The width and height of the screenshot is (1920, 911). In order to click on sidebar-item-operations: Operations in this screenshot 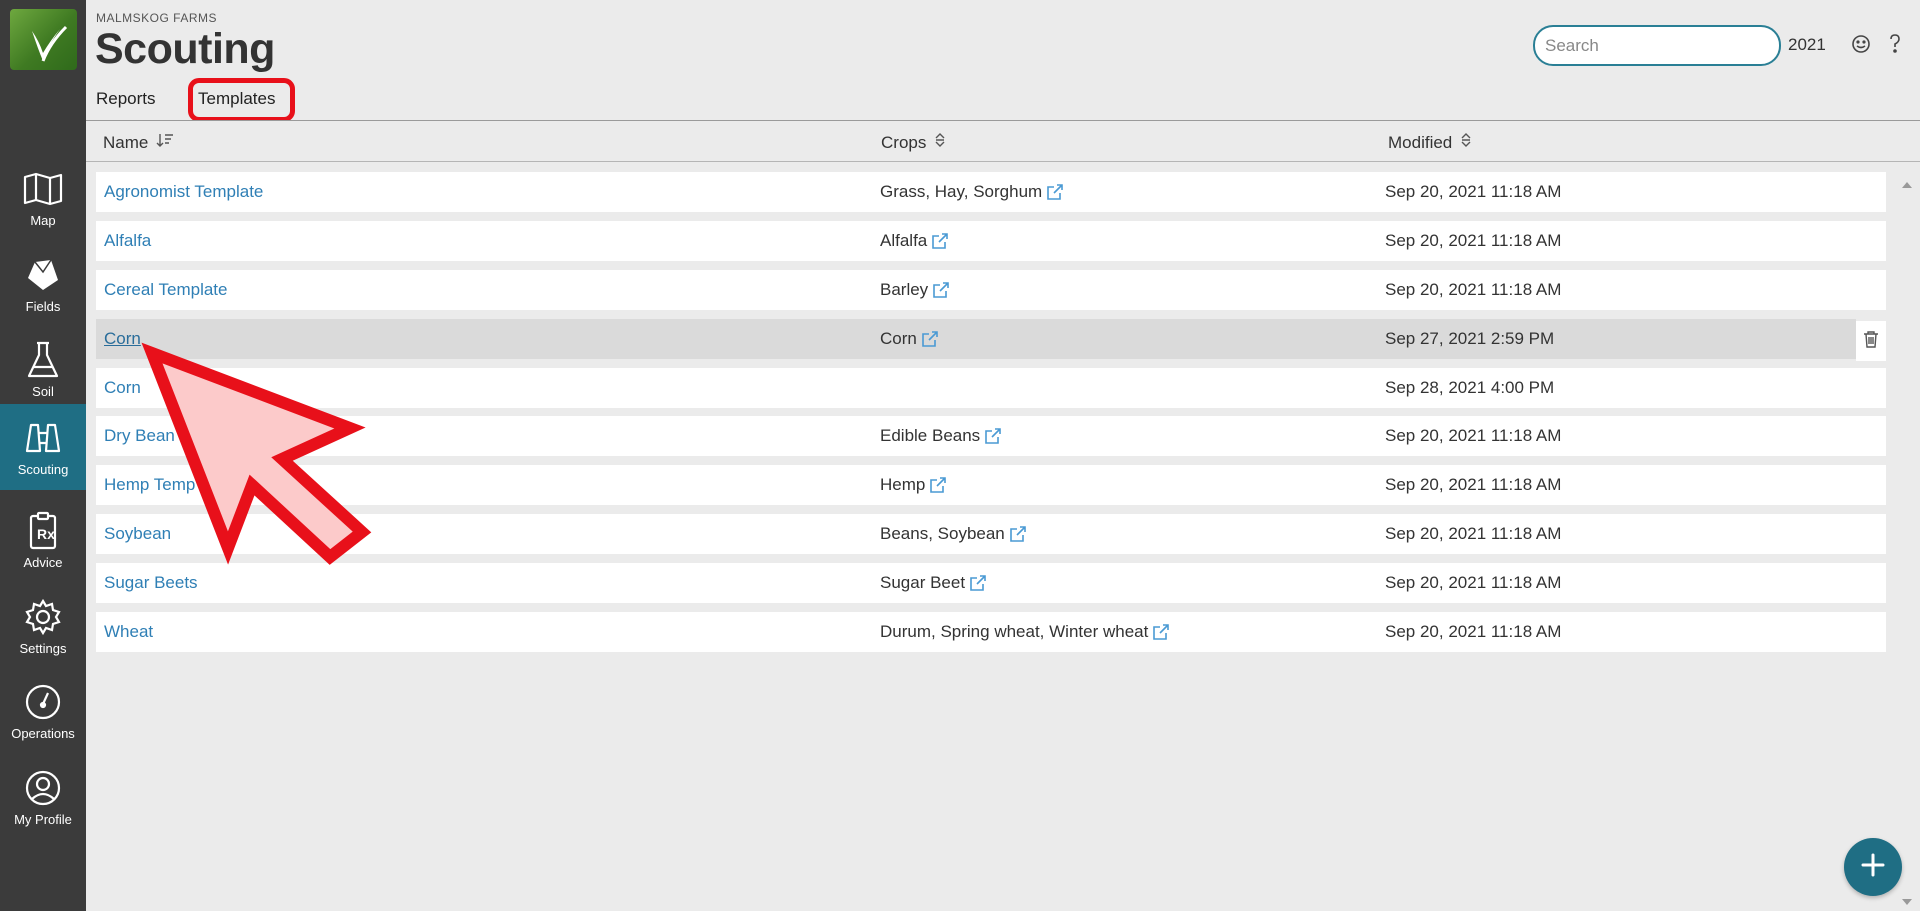, I will do `click(43, 711)`.